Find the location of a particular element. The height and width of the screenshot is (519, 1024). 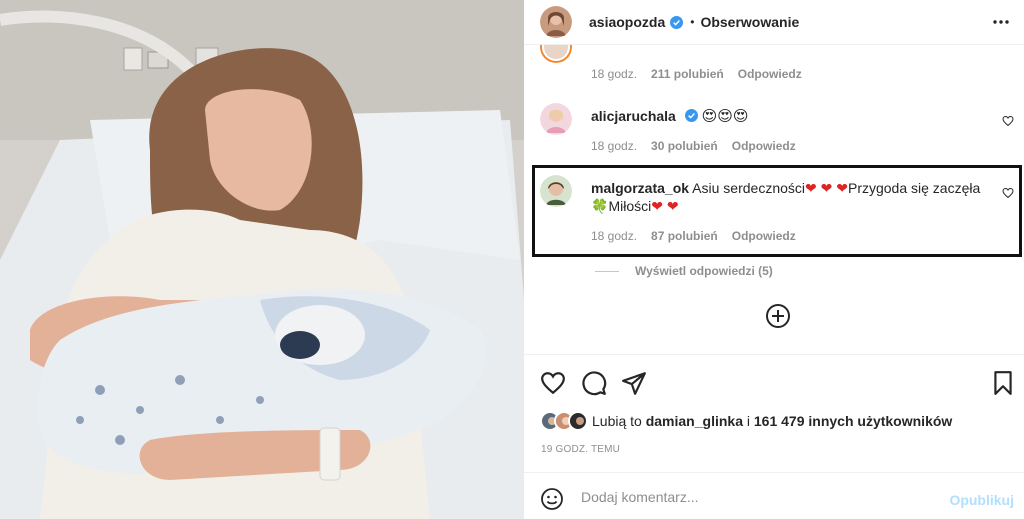

comment-hearts-1: ❤ ❤ ❤ is located at coordinates (826, 188).